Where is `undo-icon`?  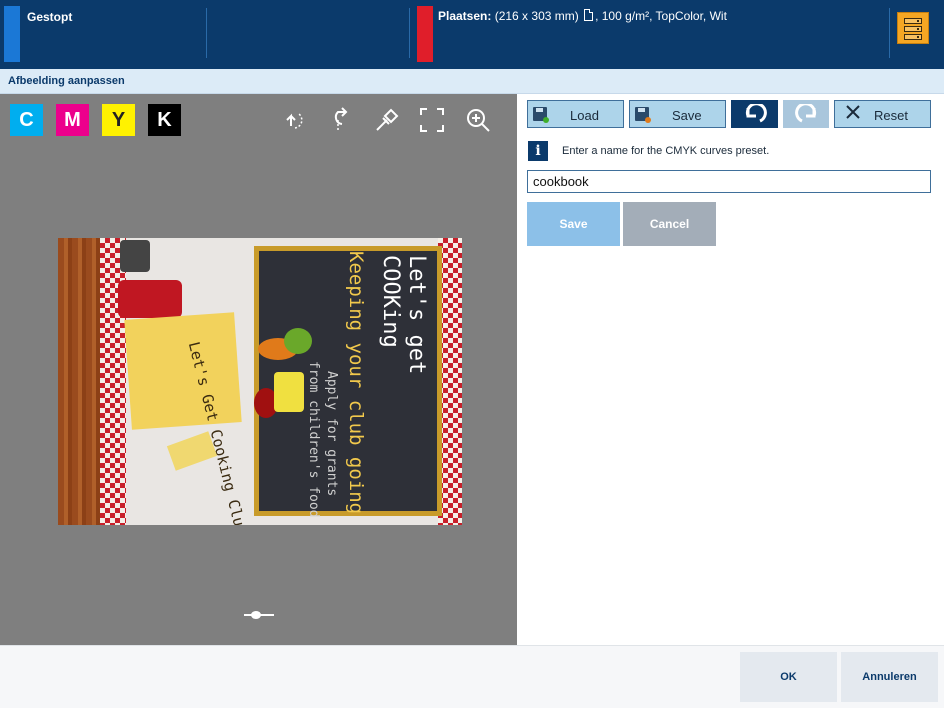
undo-icon is located at coordinates (756, 113).